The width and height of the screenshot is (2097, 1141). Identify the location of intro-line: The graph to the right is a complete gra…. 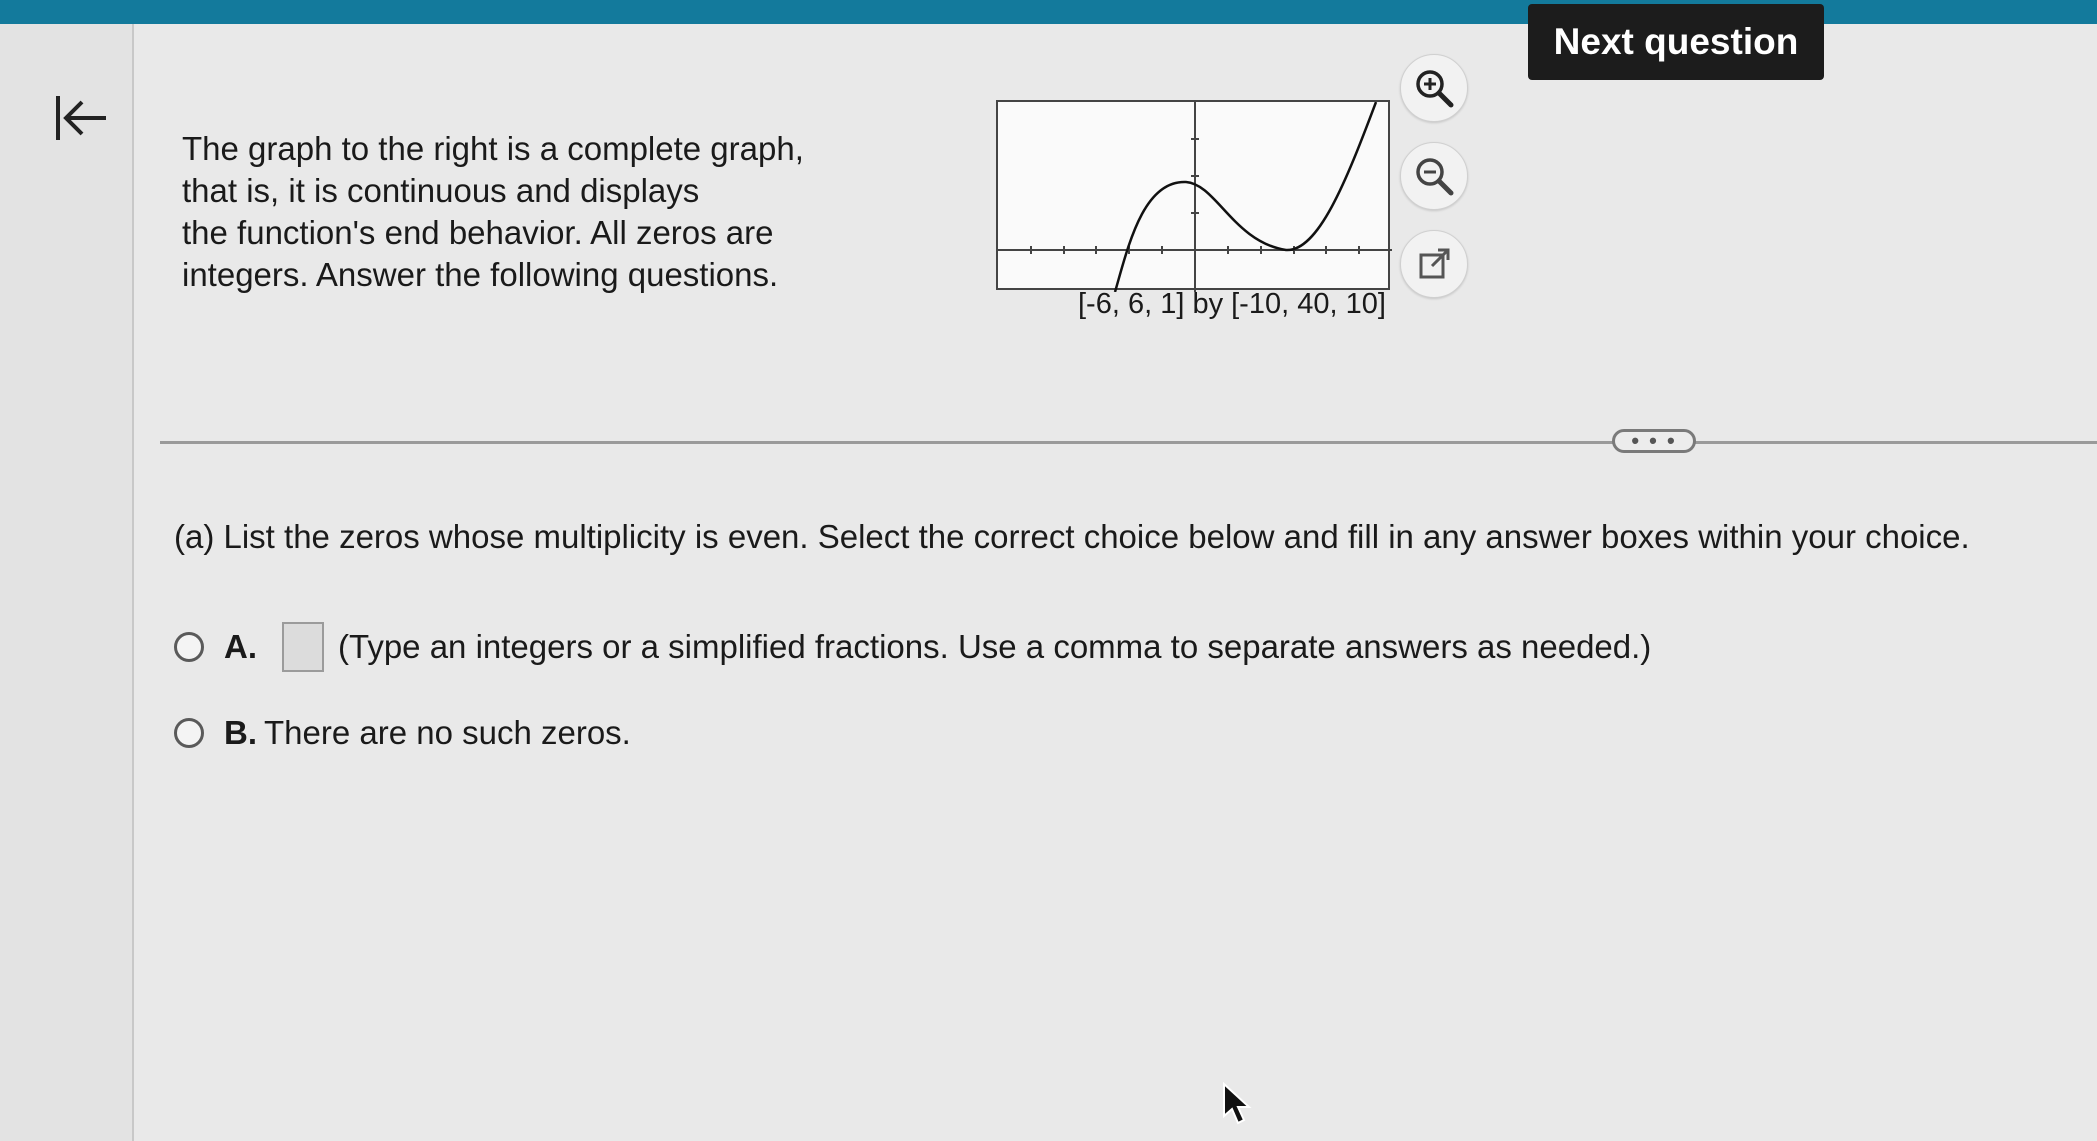
(493, 148).